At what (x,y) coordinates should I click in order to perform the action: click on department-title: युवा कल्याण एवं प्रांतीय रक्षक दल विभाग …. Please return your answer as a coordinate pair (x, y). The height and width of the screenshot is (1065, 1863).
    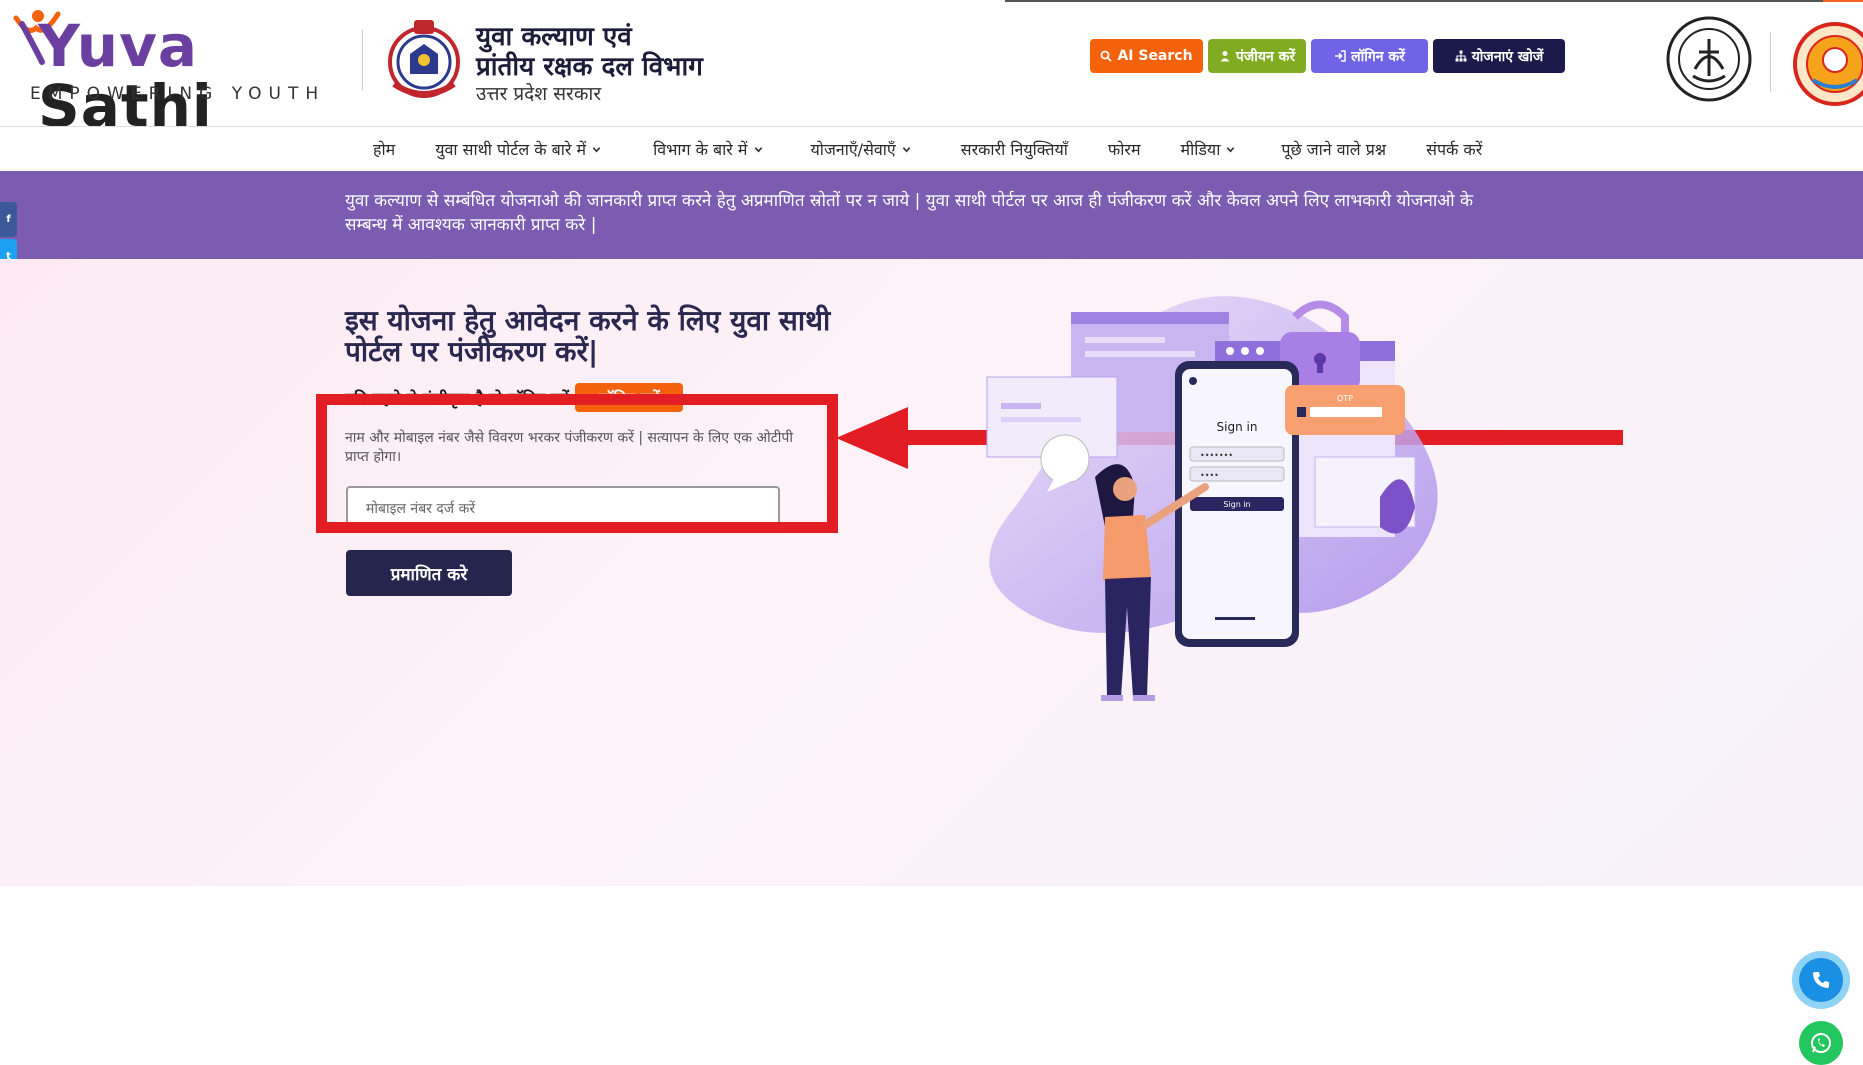
    Looking at the image, I should click on (606, 64).